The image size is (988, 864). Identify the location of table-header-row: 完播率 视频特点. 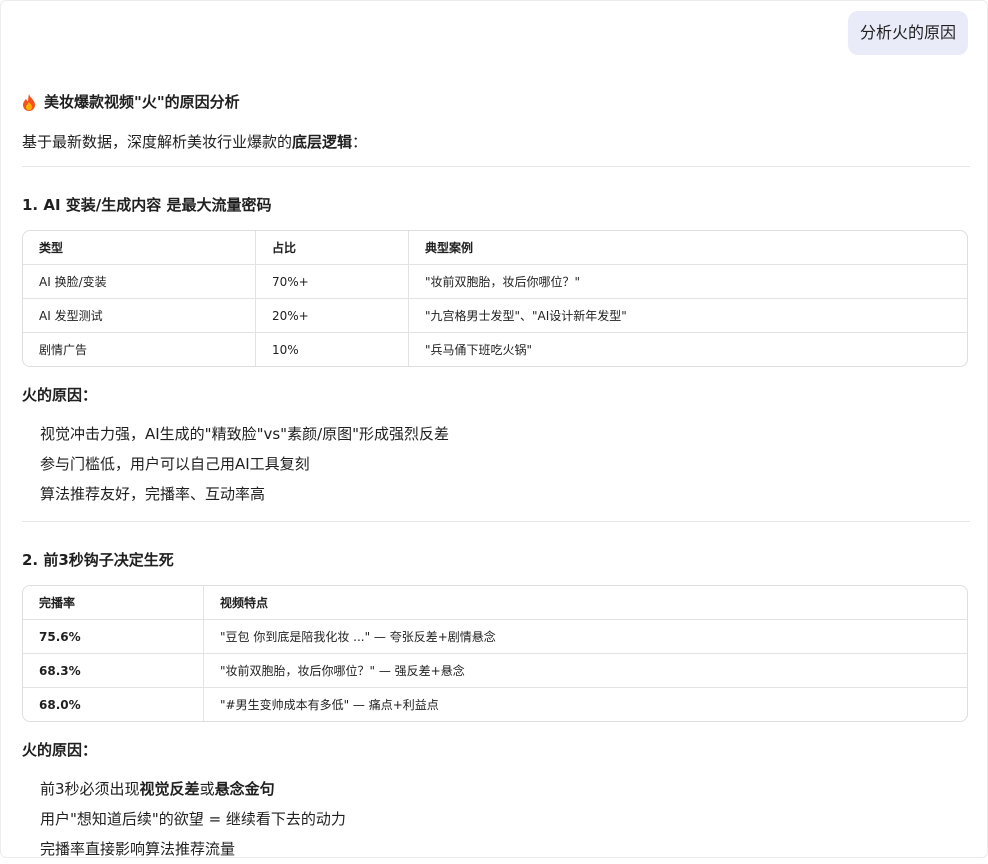
(495, 603).